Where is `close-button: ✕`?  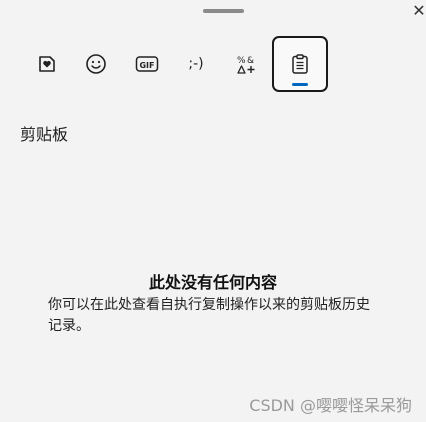 close-button: ✕ is located at coordinates (418, 11).